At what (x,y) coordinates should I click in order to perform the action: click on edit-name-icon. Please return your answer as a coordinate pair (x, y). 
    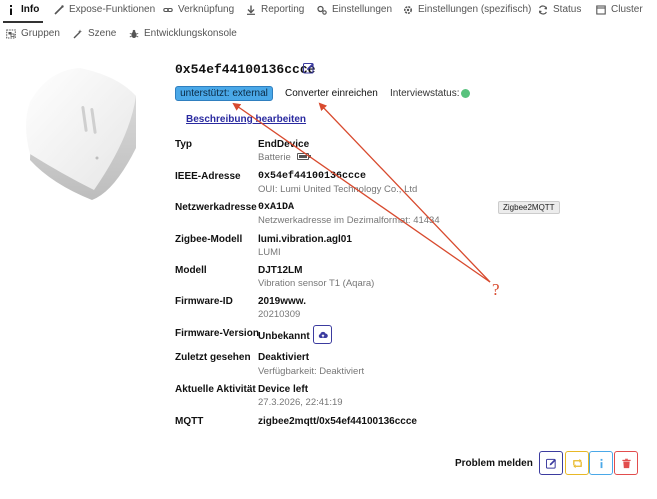
    Looking at the image, I should click on (309, 68).